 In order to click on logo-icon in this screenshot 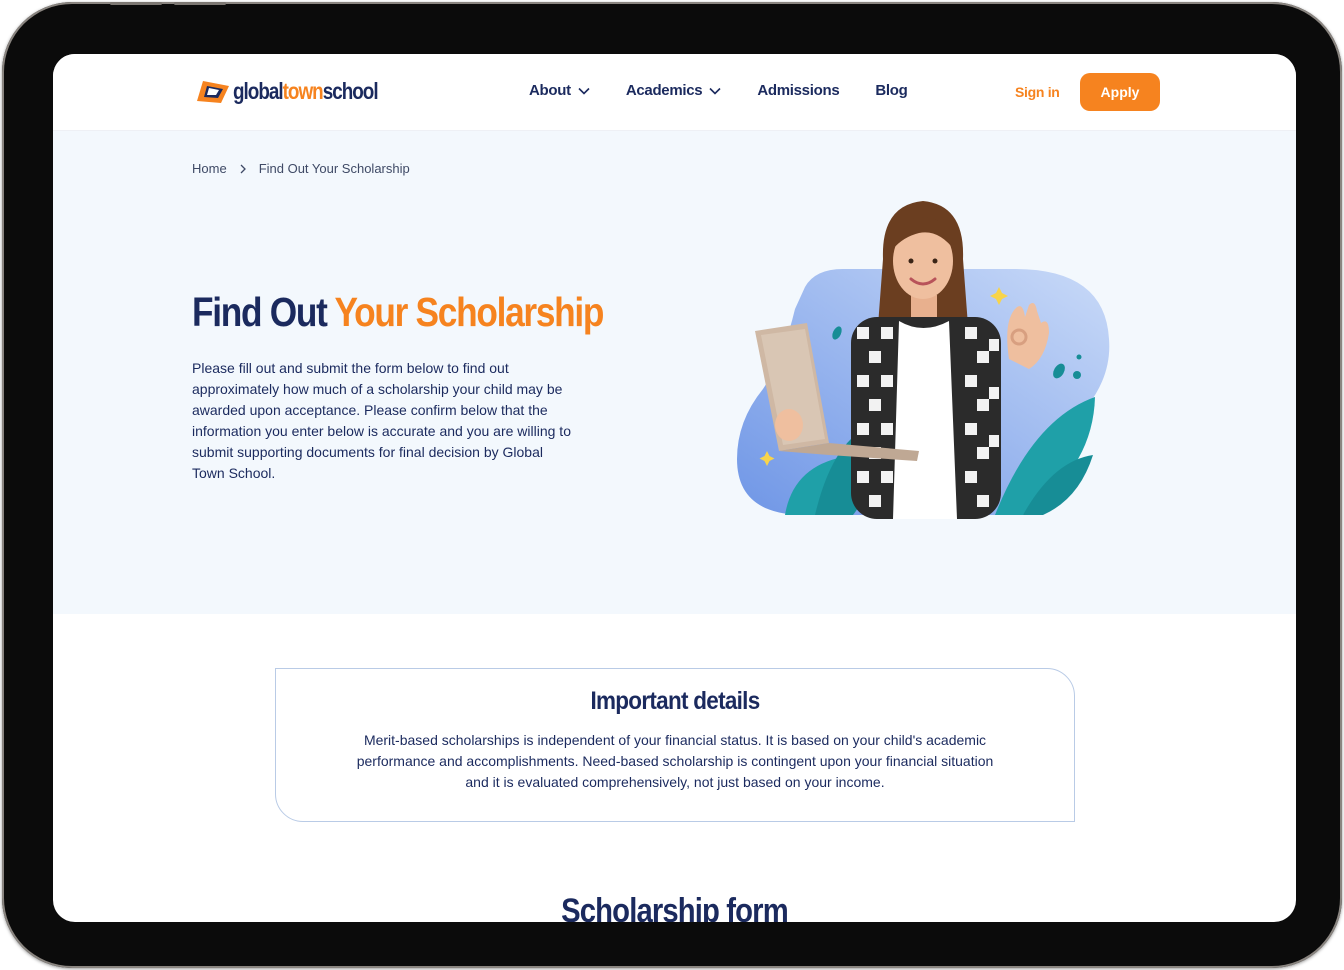, I will do `click(213, 92)`.